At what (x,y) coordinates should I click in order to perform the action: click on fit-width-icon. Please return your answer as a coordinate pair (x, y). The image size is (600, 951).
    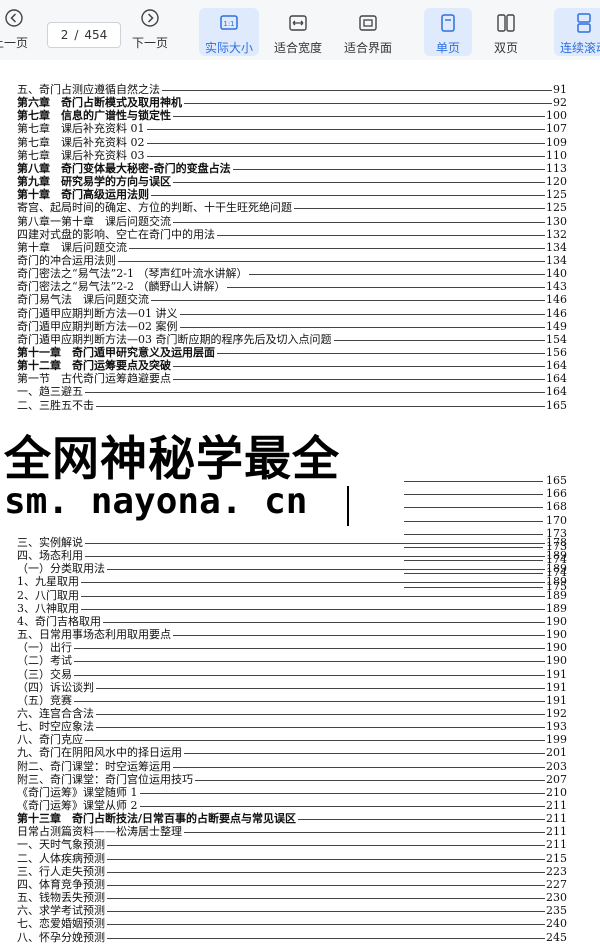
    Looking at the image, I should click on (298, 23).